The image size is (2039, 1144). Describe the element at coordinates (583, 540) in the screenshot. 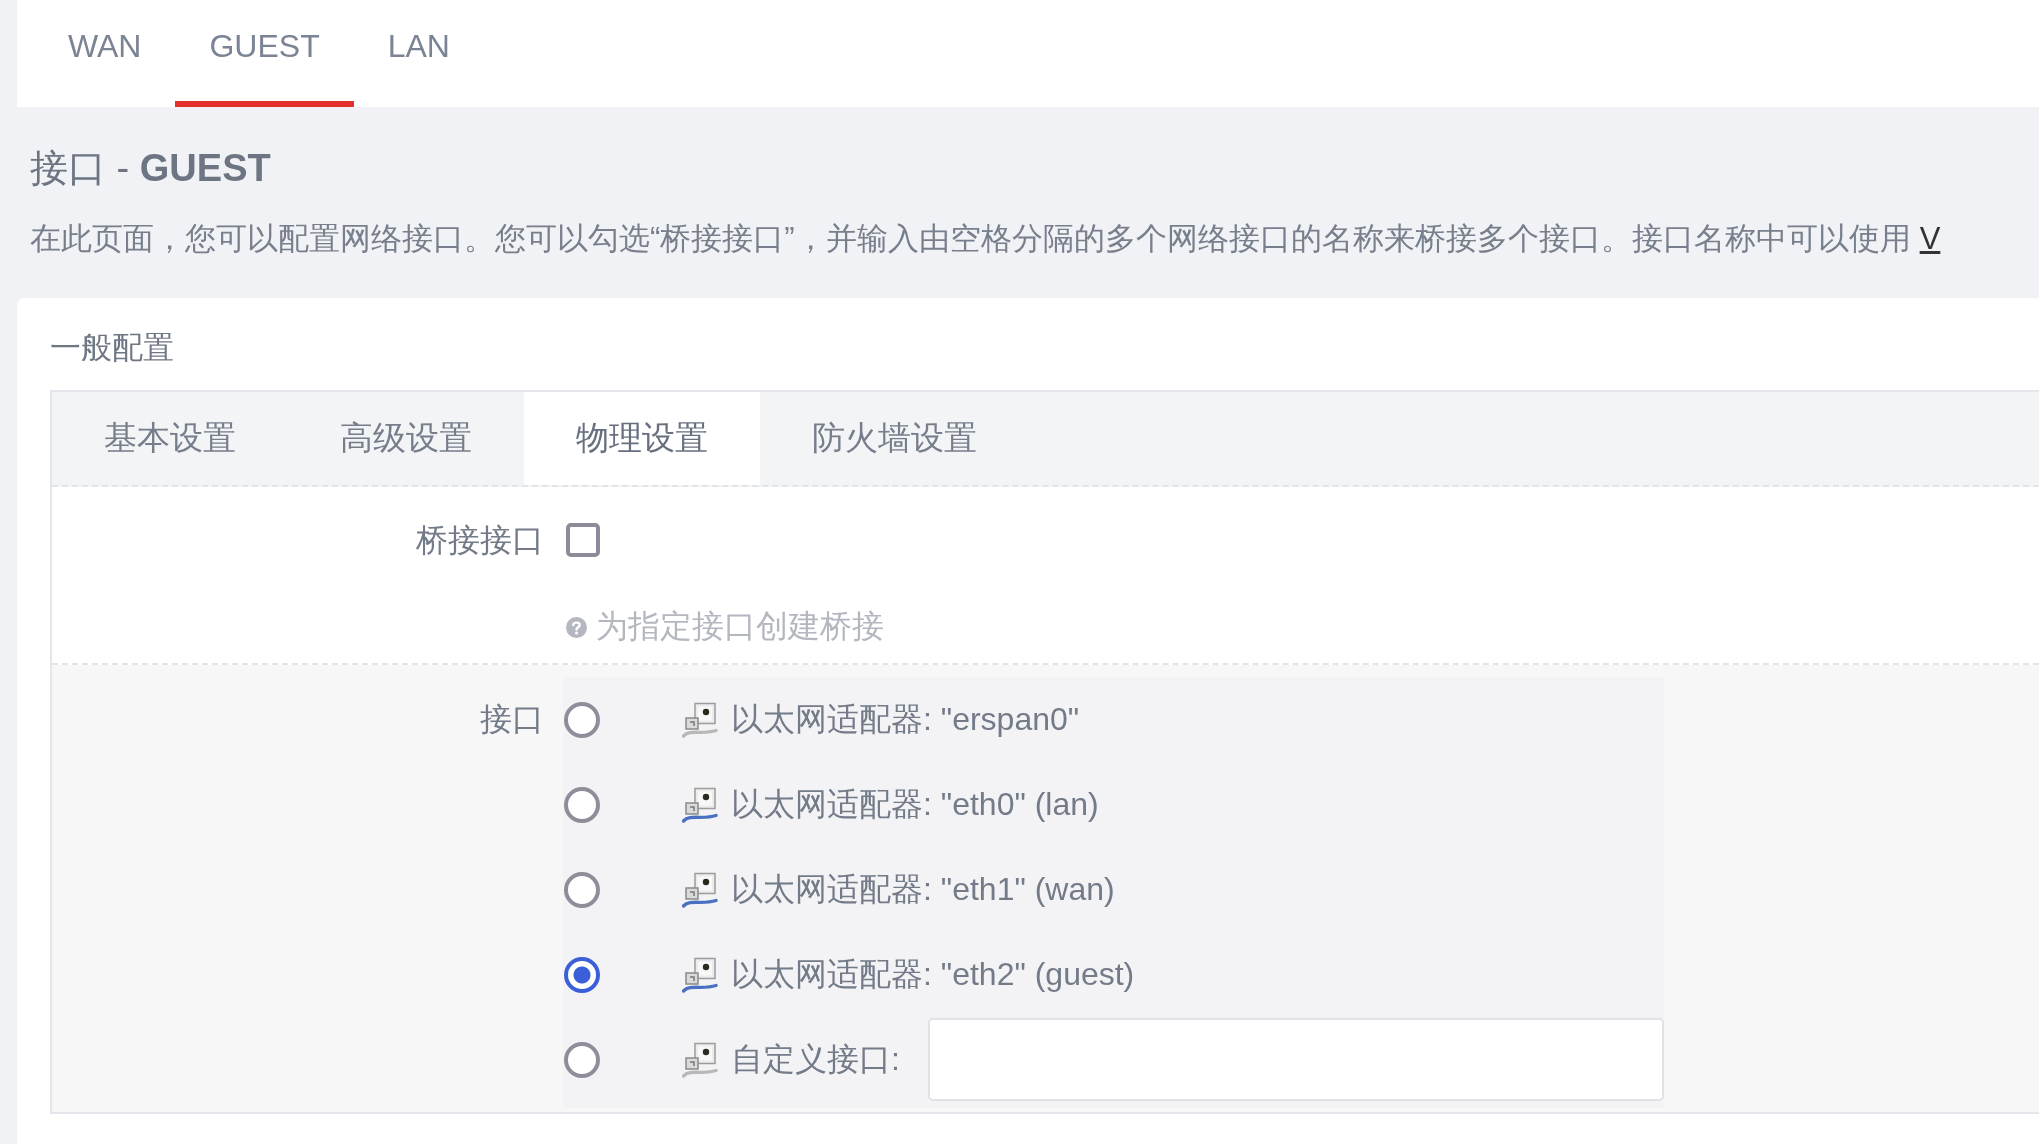

I see `checkbox` at that location.